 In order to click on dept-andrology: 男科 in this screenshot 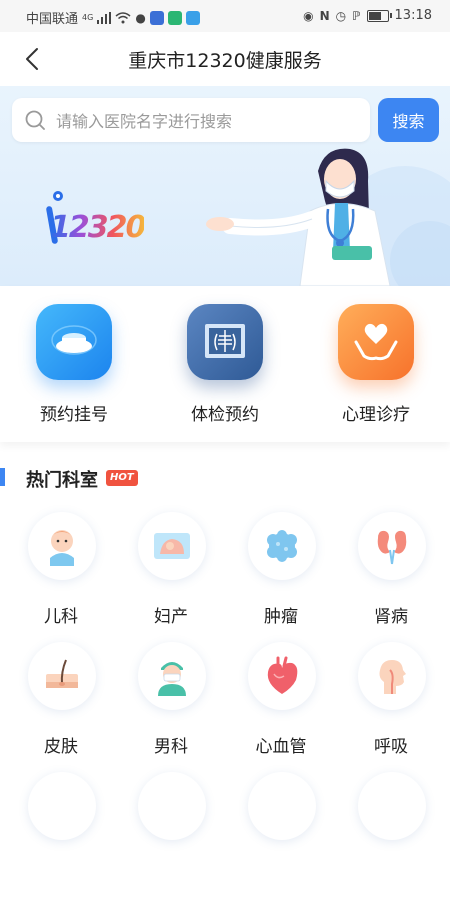, I will do `click(171, 707)`.